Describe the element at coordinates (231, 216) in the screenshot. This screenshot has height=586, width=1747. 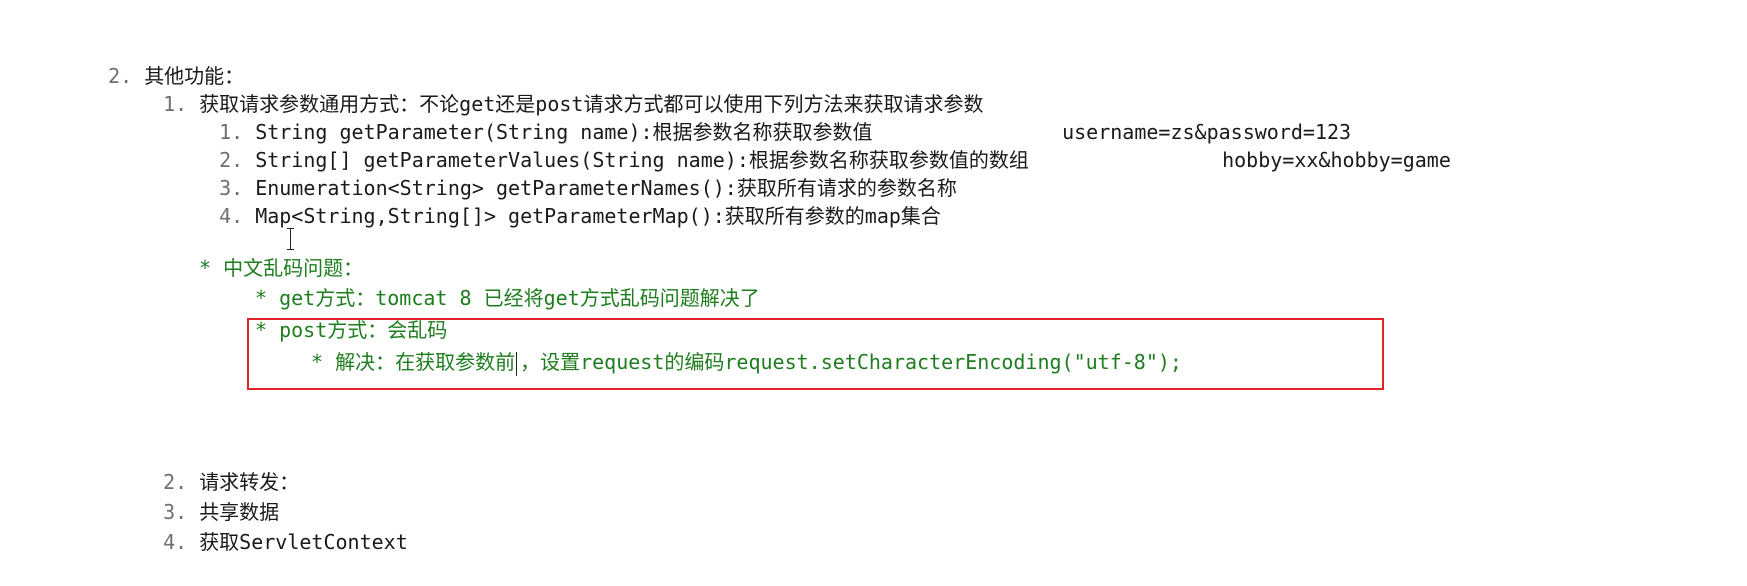
I see `method-number: 4.` at that location.